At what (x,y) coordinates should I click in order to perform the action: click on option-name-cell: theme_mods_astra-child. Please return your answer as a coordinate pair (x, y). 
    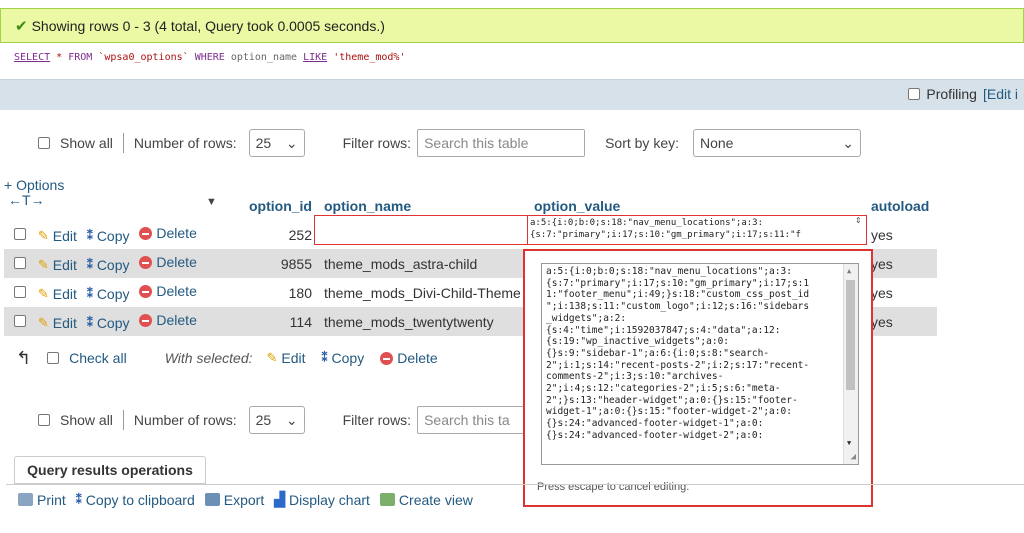
    Looking at the image, I should click on (423, 263).